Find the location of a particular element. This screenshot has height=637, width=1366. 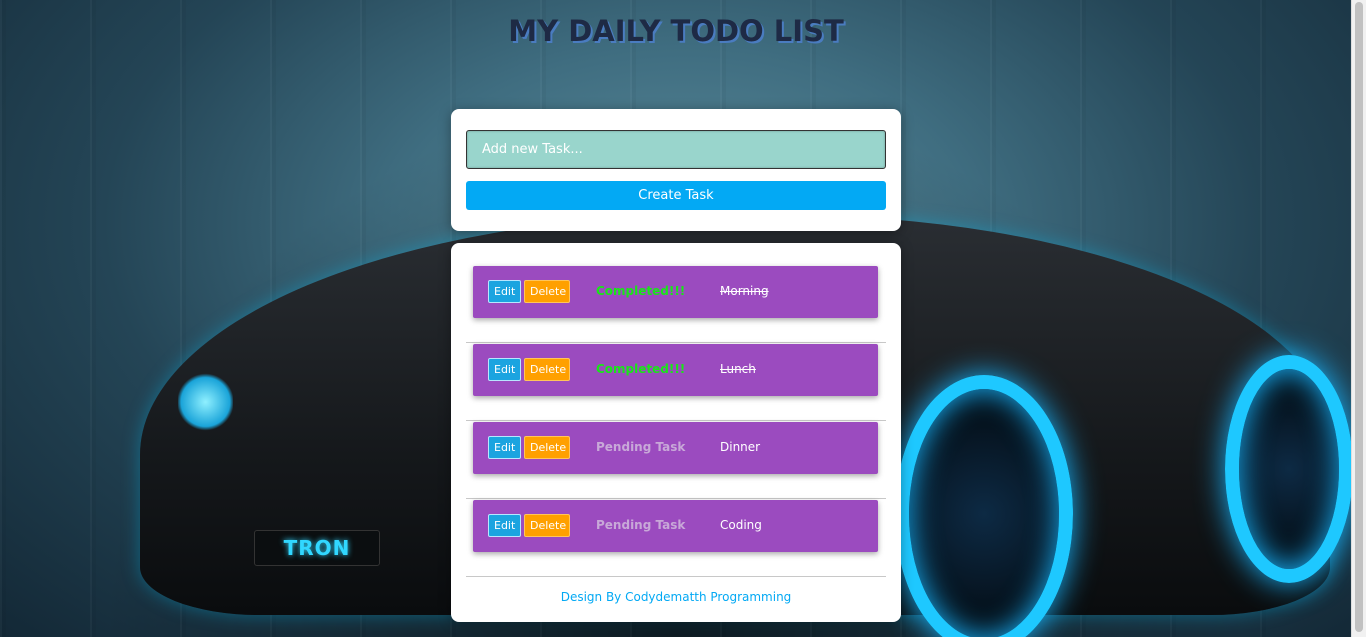

task-item: Edit Delete Pending Task Dinner is located at coordinates (675, 448).